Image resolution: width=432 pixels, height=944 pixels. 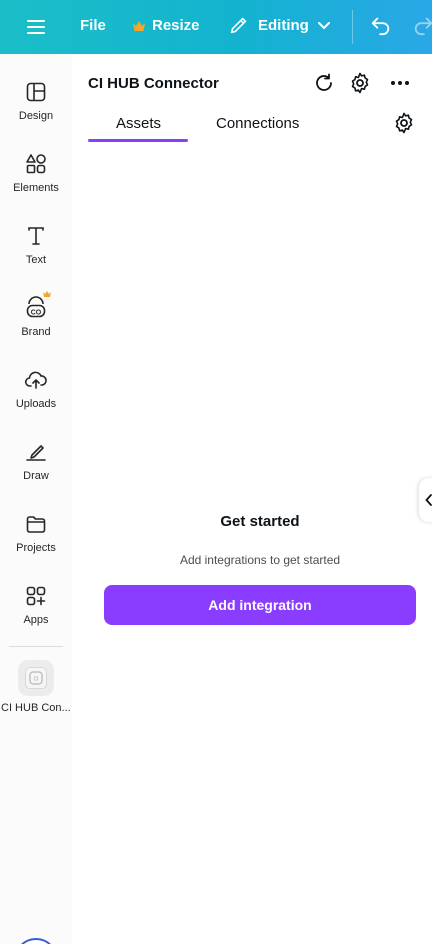 What do you see at coordinates (36, 92) in the screenshot?
I see `layout-icon` at bounding box center [36, 92].